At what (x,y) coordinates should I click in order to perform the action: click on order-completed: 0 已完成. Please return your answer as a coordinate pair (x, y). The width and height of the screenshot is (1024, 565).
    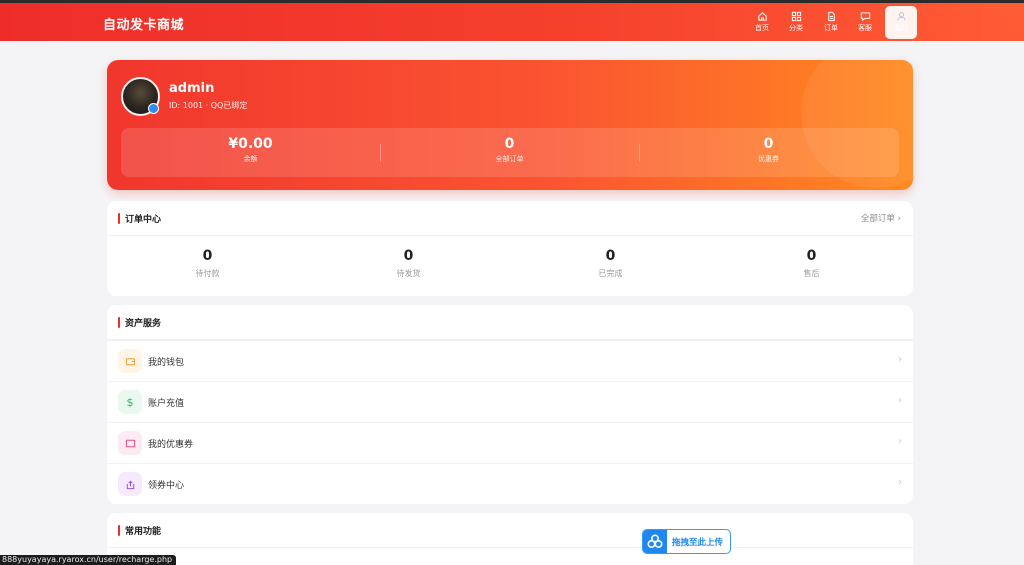
    Looking at the image, I should click on (610, 263).